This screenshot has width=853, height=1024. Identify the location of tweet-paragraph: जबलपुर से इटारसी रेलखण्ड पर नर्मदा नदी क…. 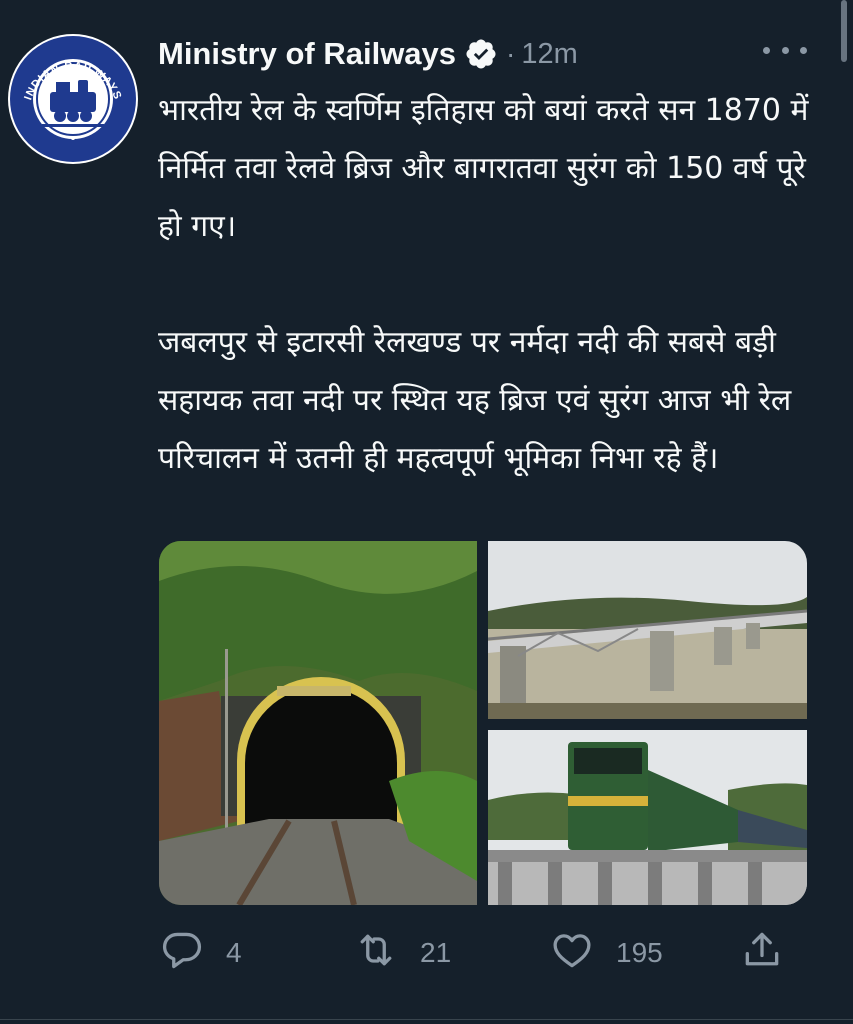
(475, 400).